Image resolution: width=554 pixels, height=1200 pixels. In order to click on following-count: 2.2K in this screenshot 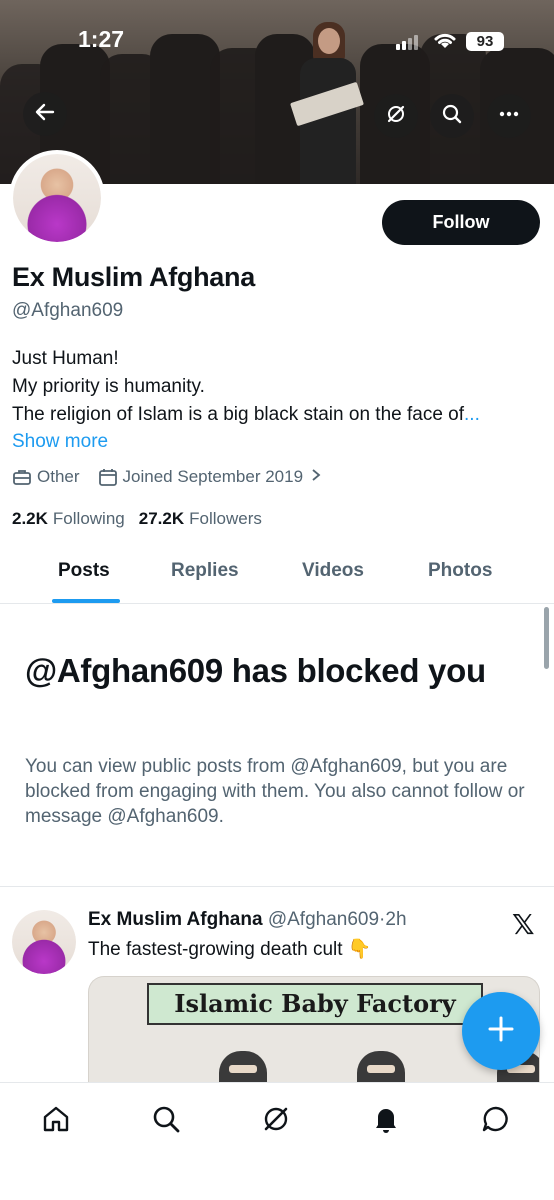, I will do `click(30, 518)`.